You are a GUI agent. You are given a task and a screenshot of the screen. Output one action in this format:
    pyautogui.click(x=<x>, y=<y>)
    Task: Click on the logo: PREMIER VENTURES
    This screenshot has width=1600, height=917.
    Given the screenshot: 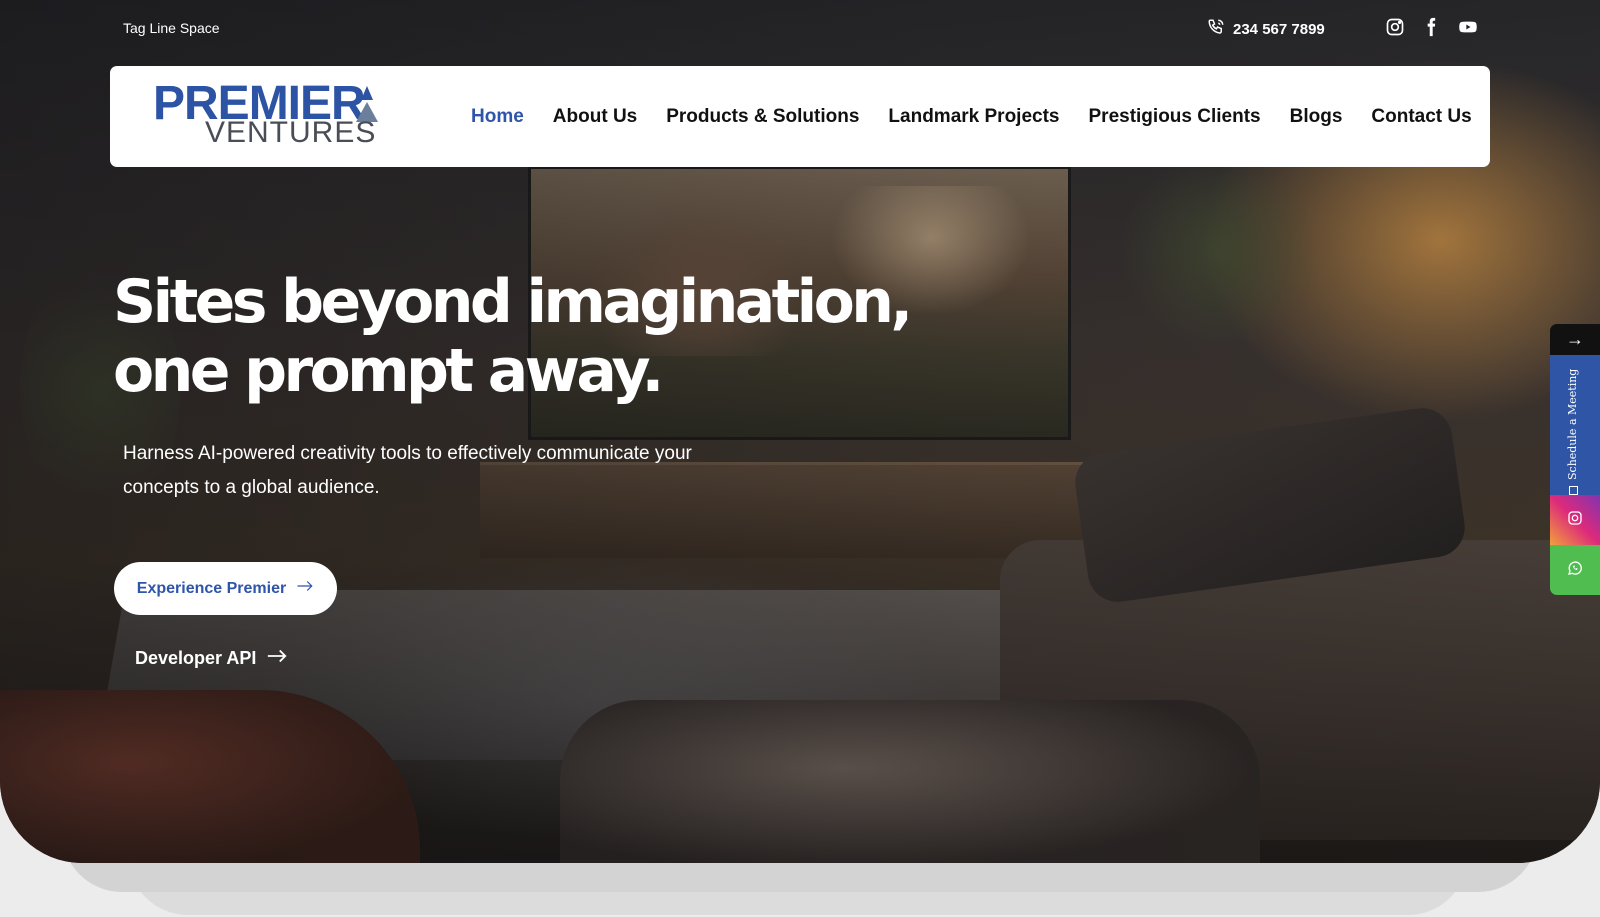 What is the action you would take?
    pyautogui.click(x=268, y=116)
    